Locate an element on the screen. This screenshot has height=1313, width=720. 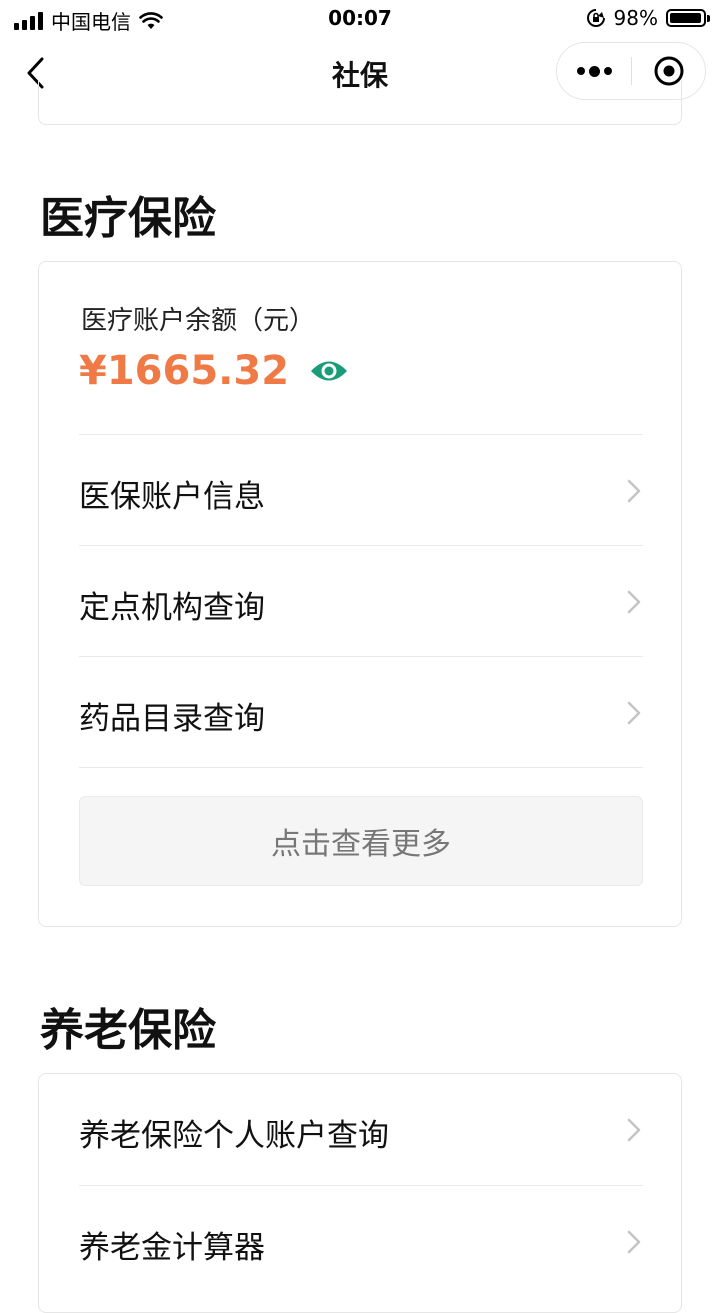
pension-section-title: 养老保险 is located at coordinates (128, 1030).